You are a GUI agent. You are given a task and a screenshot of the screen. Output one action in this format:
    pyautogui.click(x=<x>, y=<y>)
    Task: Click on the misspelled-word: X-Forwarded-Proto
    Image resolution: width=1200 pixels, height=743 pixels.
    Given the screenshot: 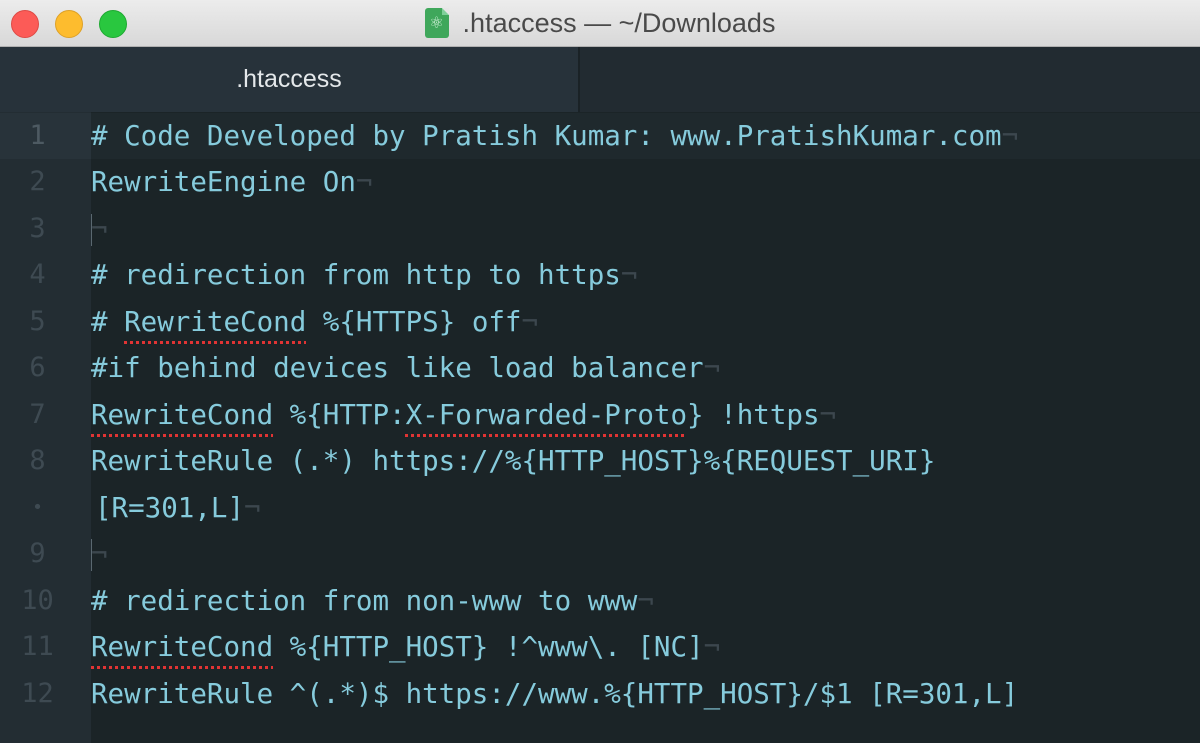 What is the action you would take?
    pyautogui.click(x=546, y=414)
    